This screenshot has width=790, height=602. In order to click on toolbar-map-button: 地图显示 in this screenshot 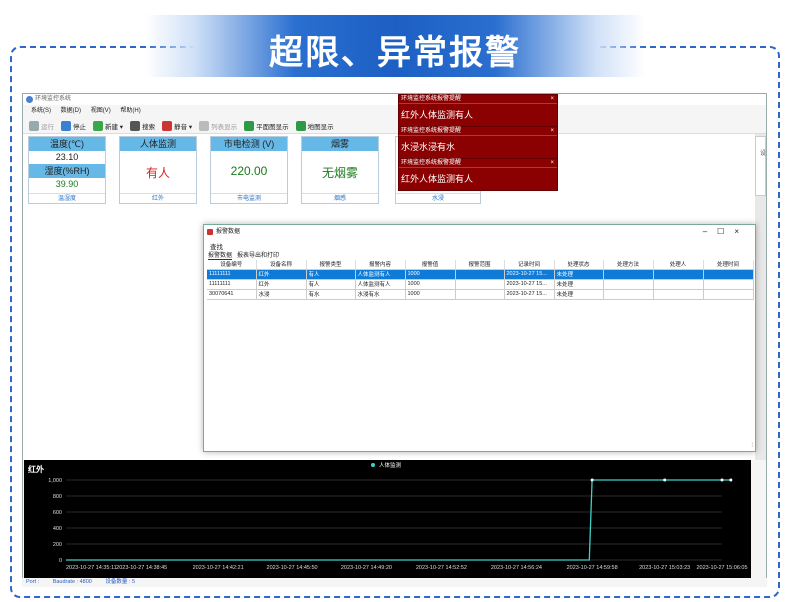, I will do `click(314, 125)`.